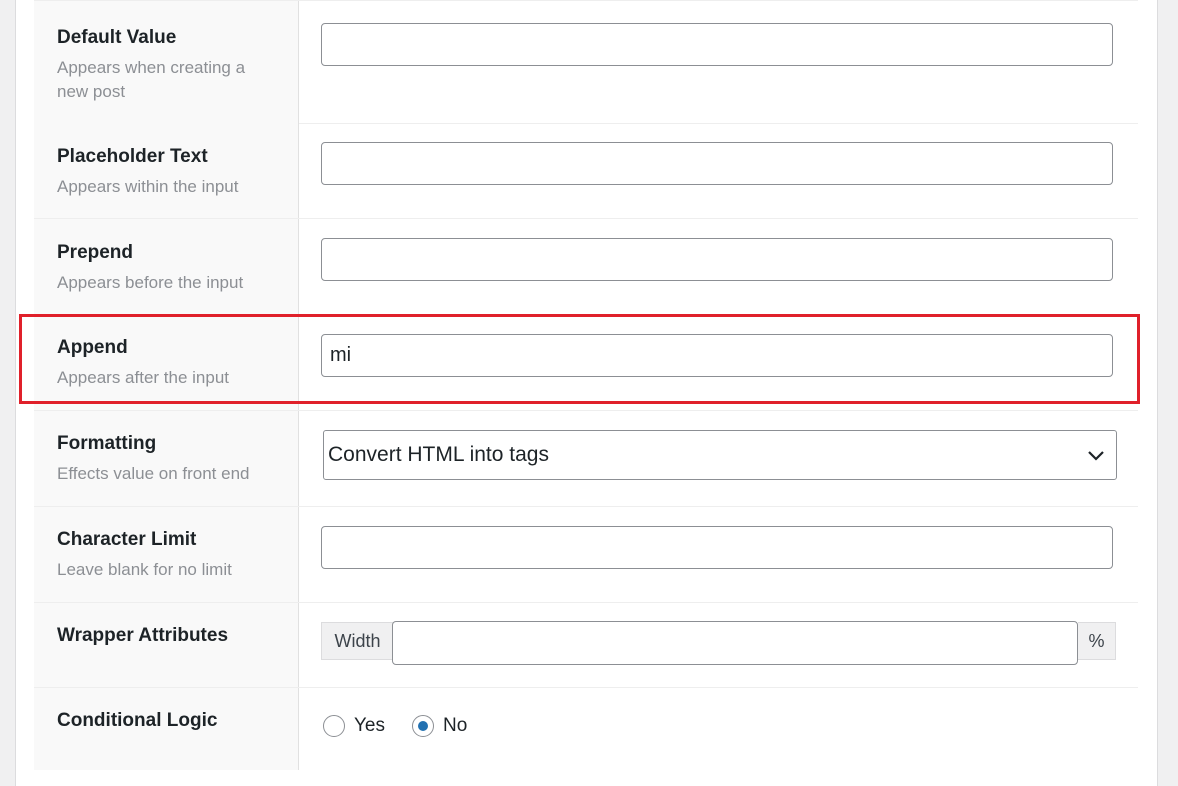 This screenshot has height=786, width=1178. What do you see at coordinates (717, 355) in the screenshot?
I see `append-input` at bounding box center [717, 355].